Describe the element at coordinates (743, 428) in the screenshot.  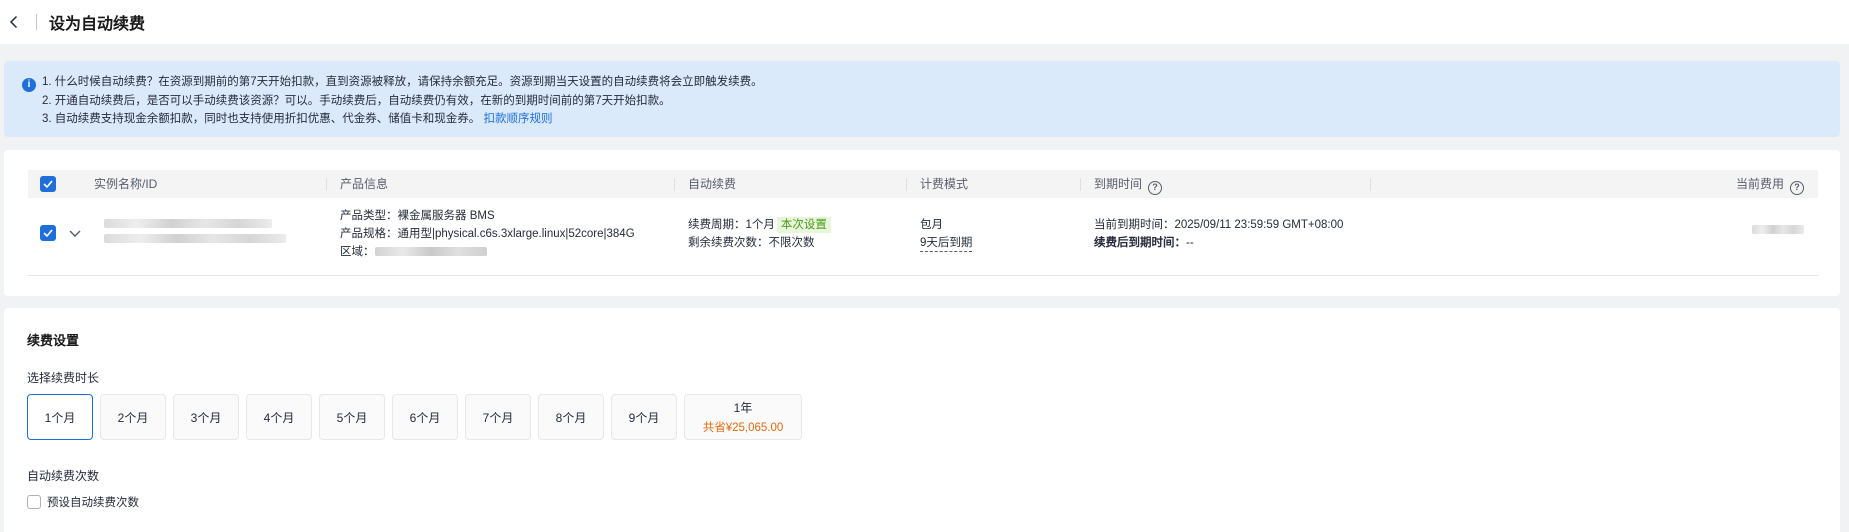
I see `year-saving: 共省¥25,065.00` at that location.